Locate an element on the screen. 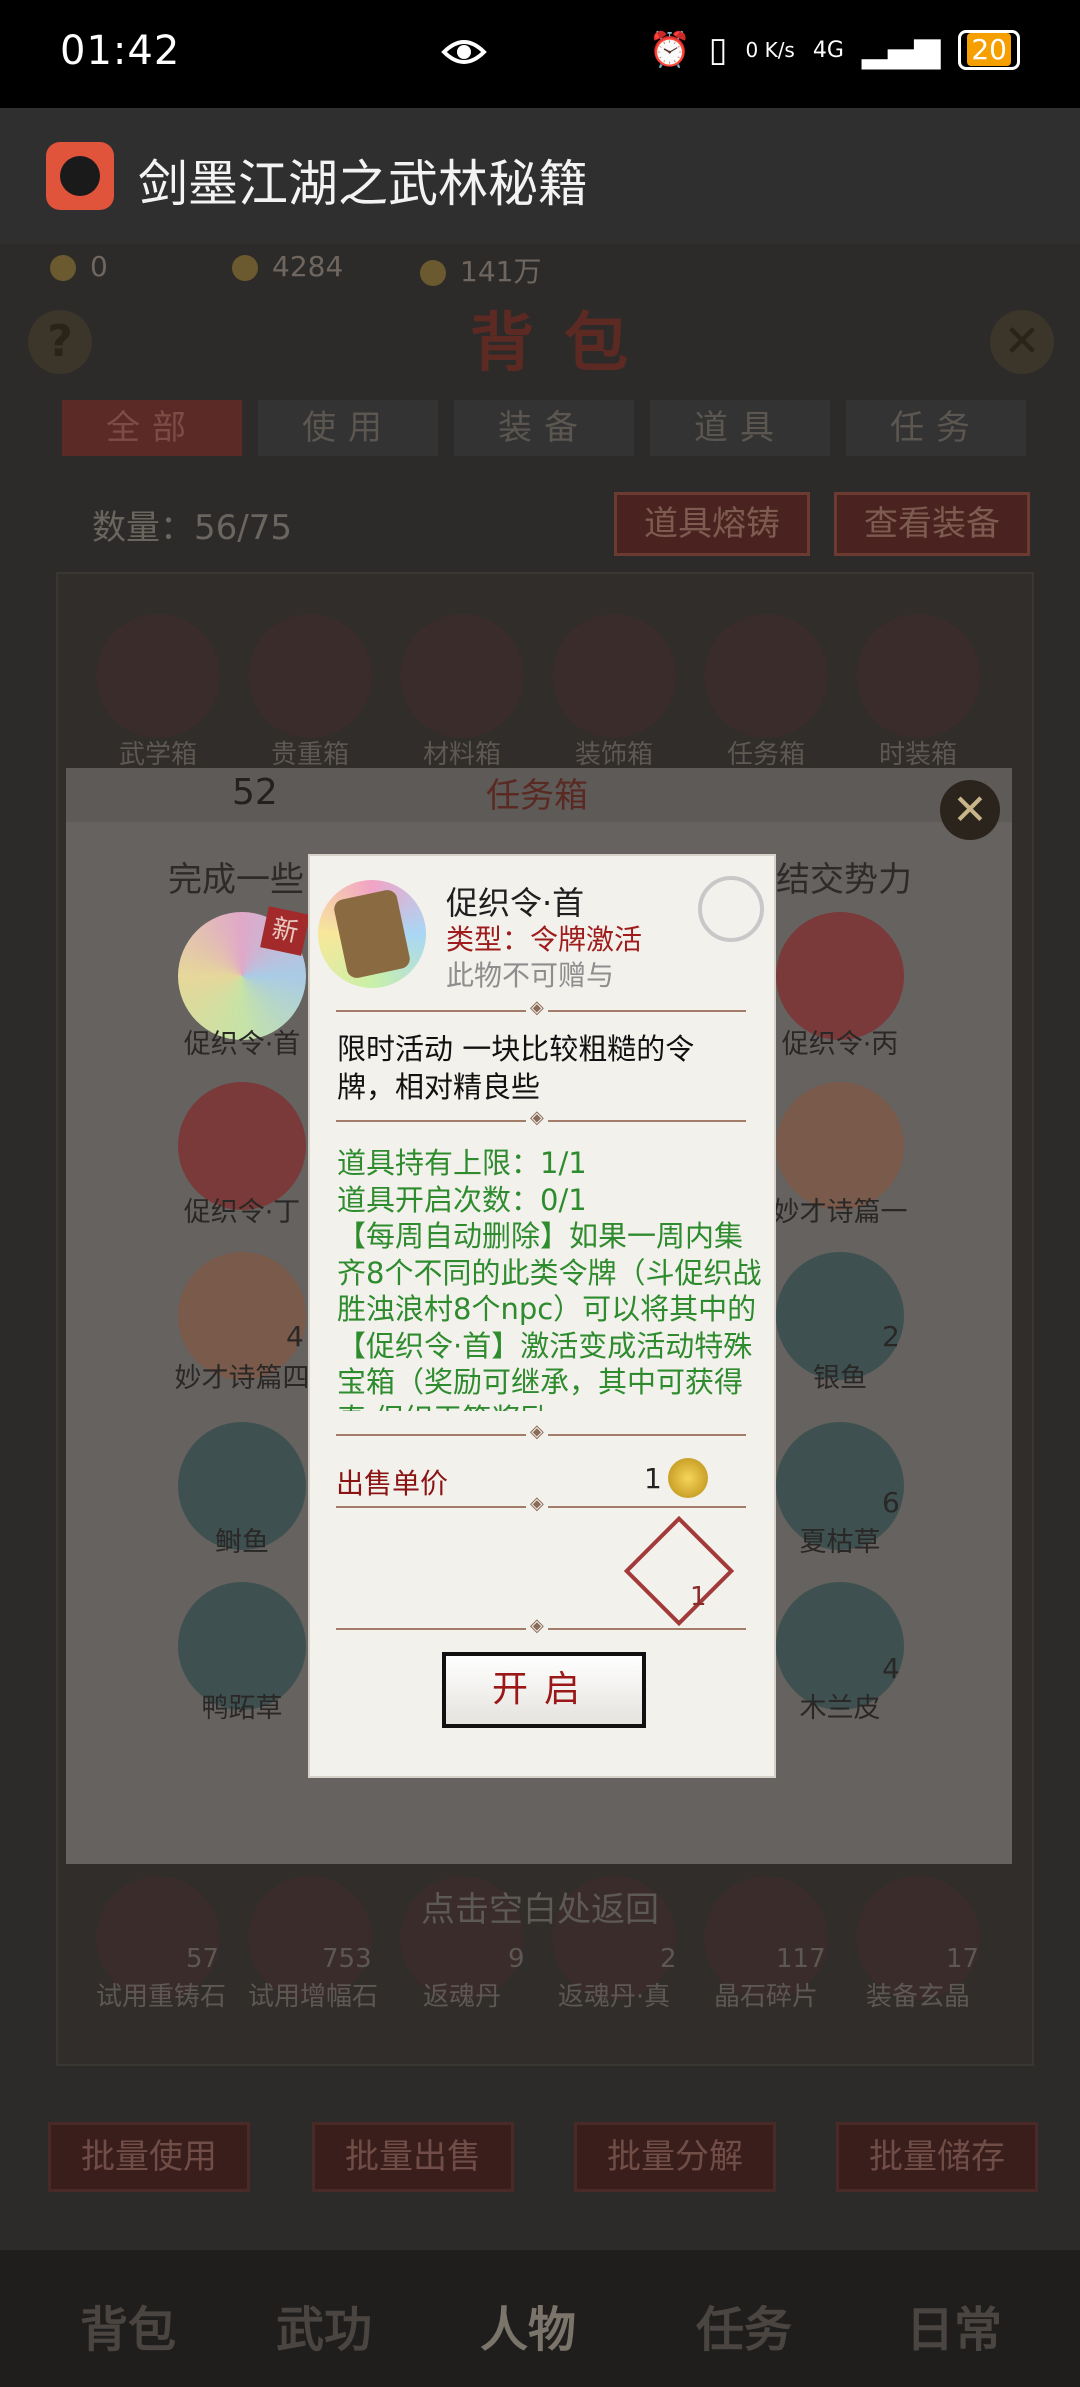 The image size is (1080, 2387). slot-label: 材料箱 is located at coordinates (461, 755).